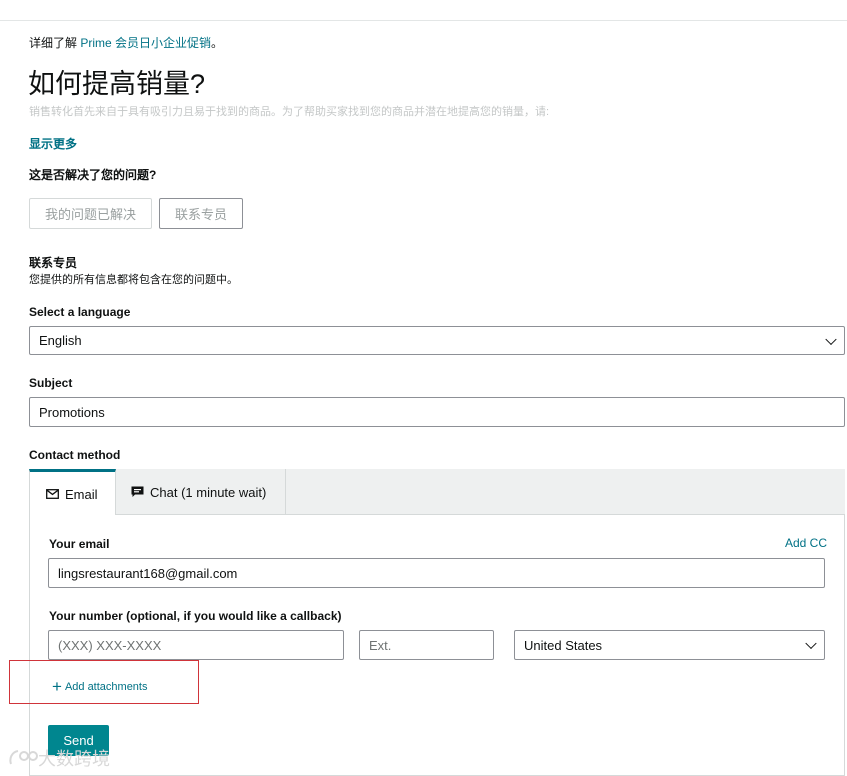 The image size is (847, 776). Describe the element at coordinates (51, 383) in the screenshot. I see `subject-label: Subject` at that location.